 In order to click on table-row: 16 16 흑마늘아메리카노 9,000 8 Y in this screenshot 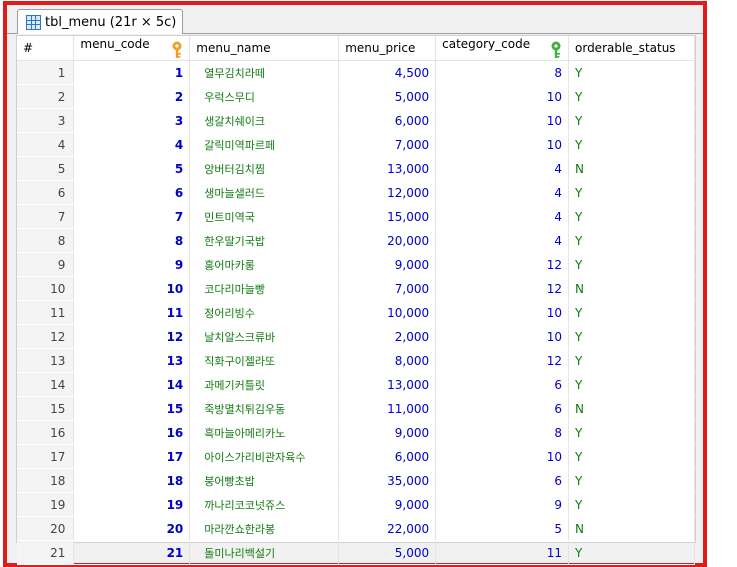, I will do `click(356, 432)`.